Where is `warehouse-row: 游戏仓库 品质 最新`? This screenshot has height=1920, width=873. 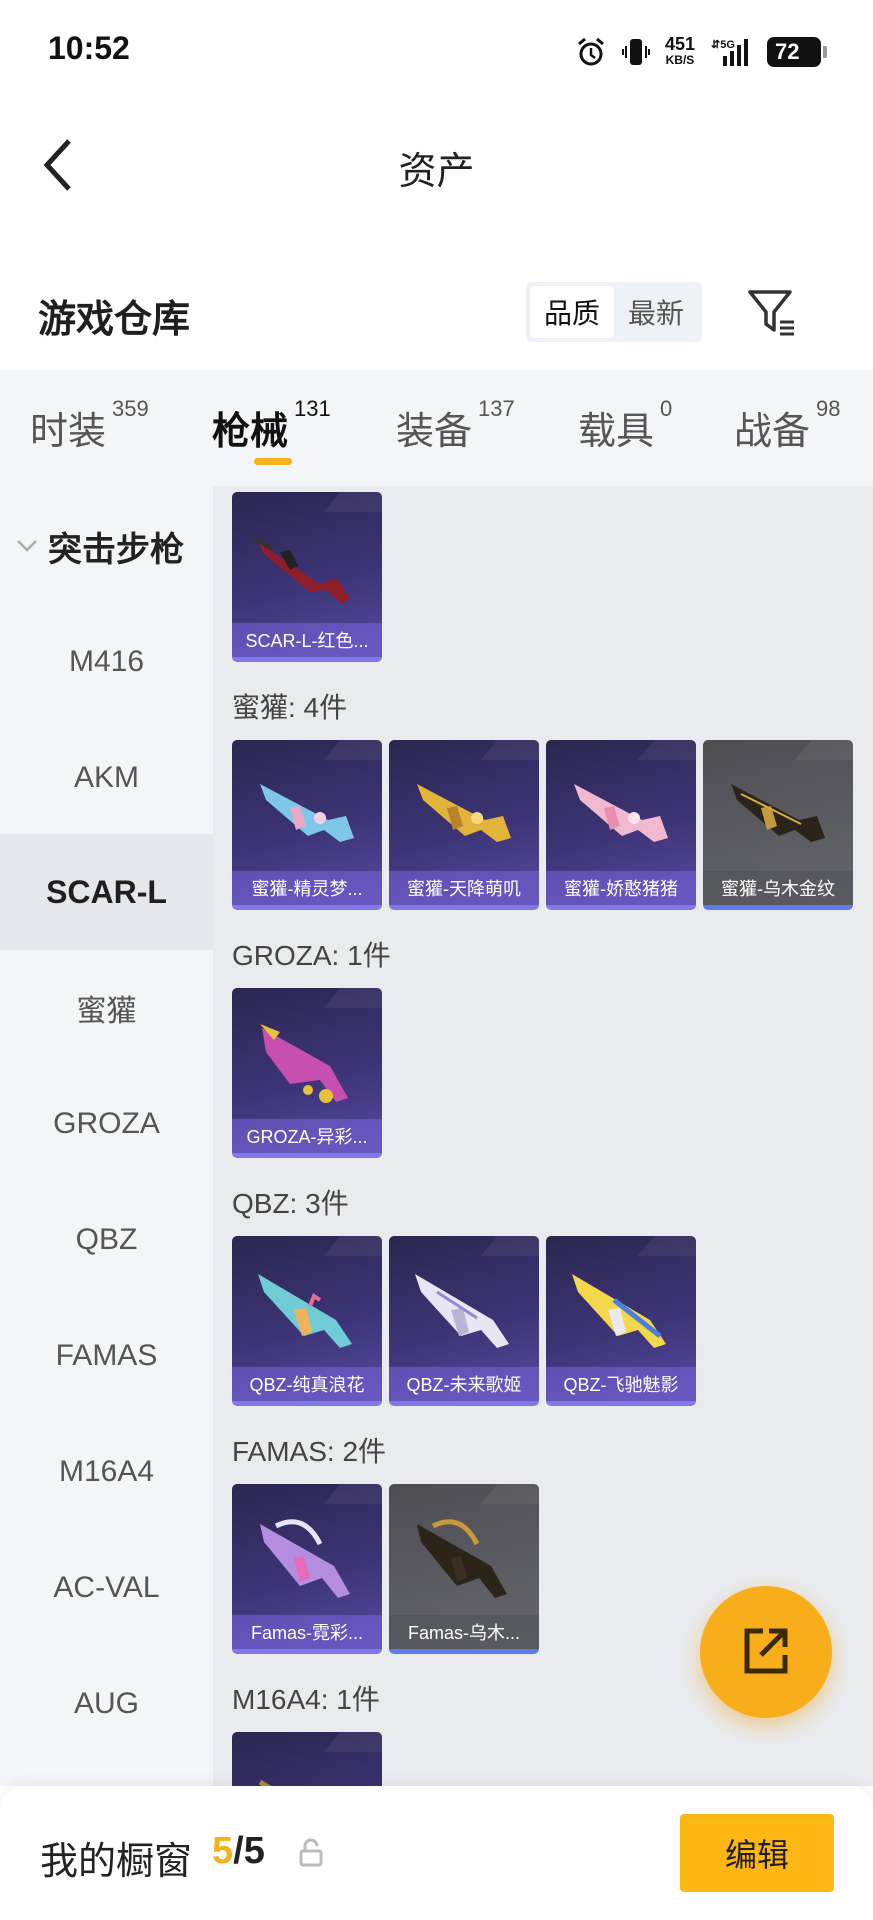
warehouse-row: 游戏仓库 品质 最新 is located at coordinates (436, 315).